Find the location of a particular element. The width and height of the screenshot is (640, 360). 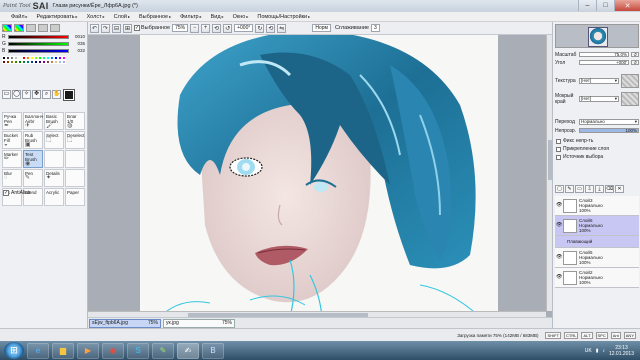

start-button: ⊞ is located at coordinates (14, 350).